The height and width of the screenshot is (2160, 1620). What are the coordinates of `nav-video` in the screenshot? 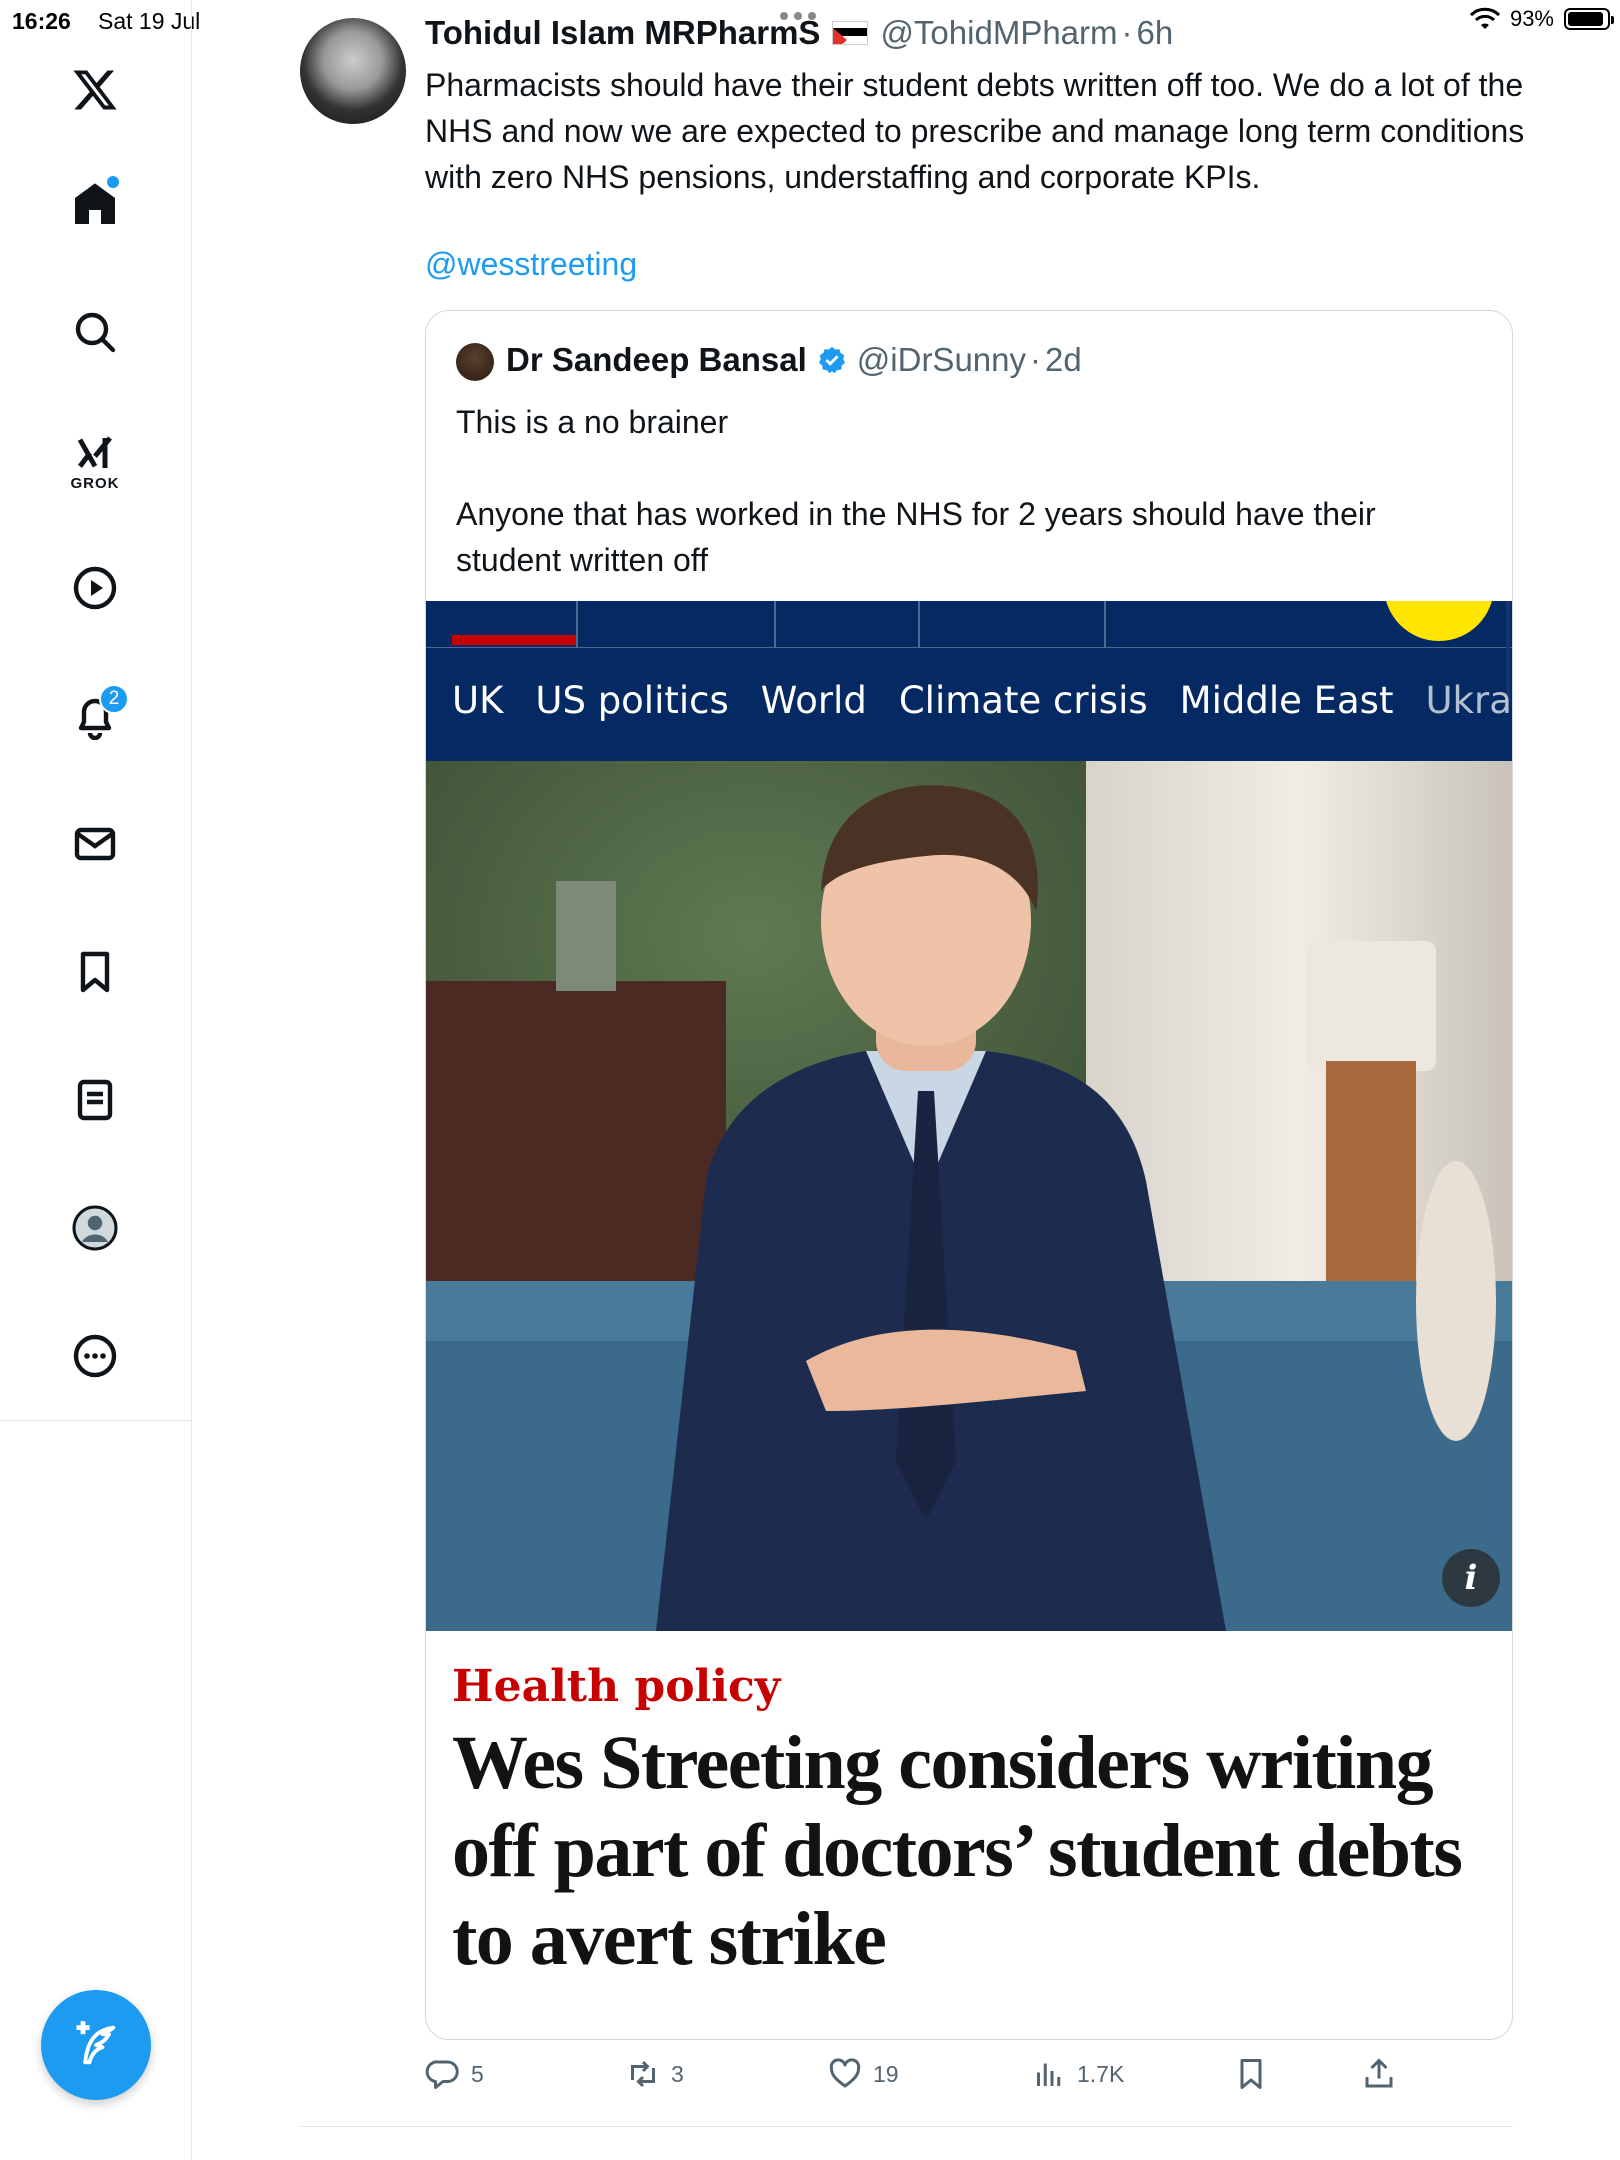 It's located at (95, 588).